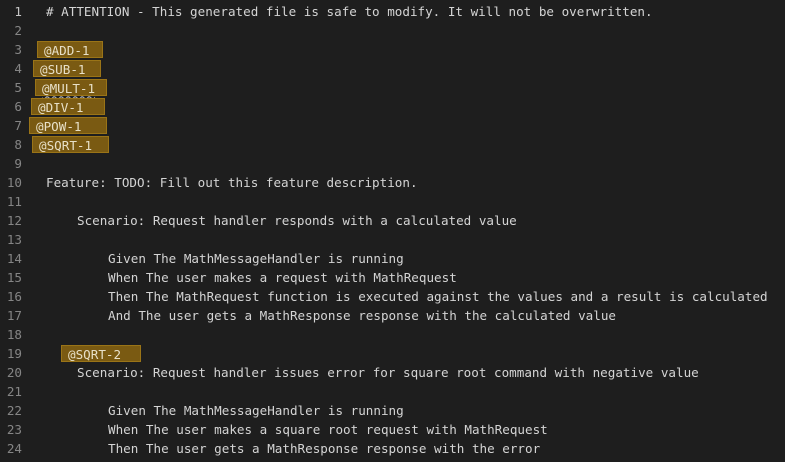  What do you see at coordinates (18, 125) in the screenshot?
I see `line-number: 7` at bounding box center [18, 125].